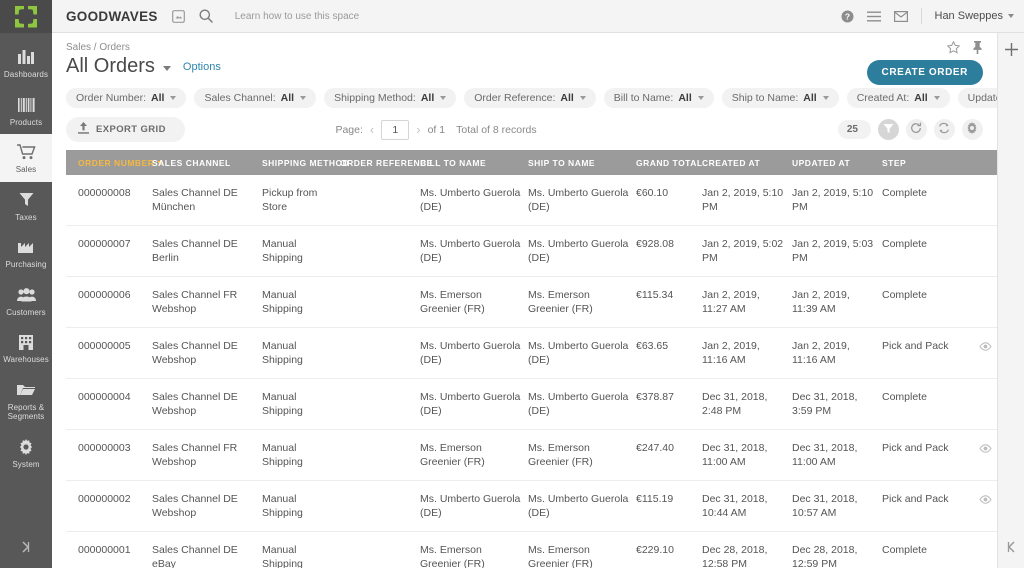 The height and width of the screenshot is (568, 1024). I want to click on sidebar-item-purchasing: Purchasing, so click(26, 253).